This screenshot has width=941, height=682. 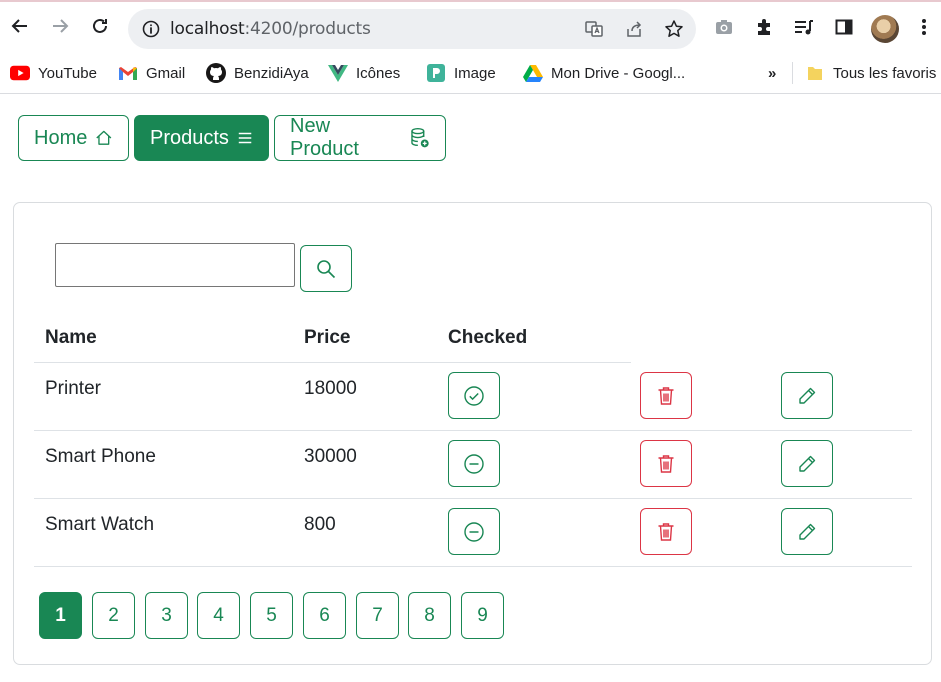 I want to click on search-icon, so click(x=326, y=268).